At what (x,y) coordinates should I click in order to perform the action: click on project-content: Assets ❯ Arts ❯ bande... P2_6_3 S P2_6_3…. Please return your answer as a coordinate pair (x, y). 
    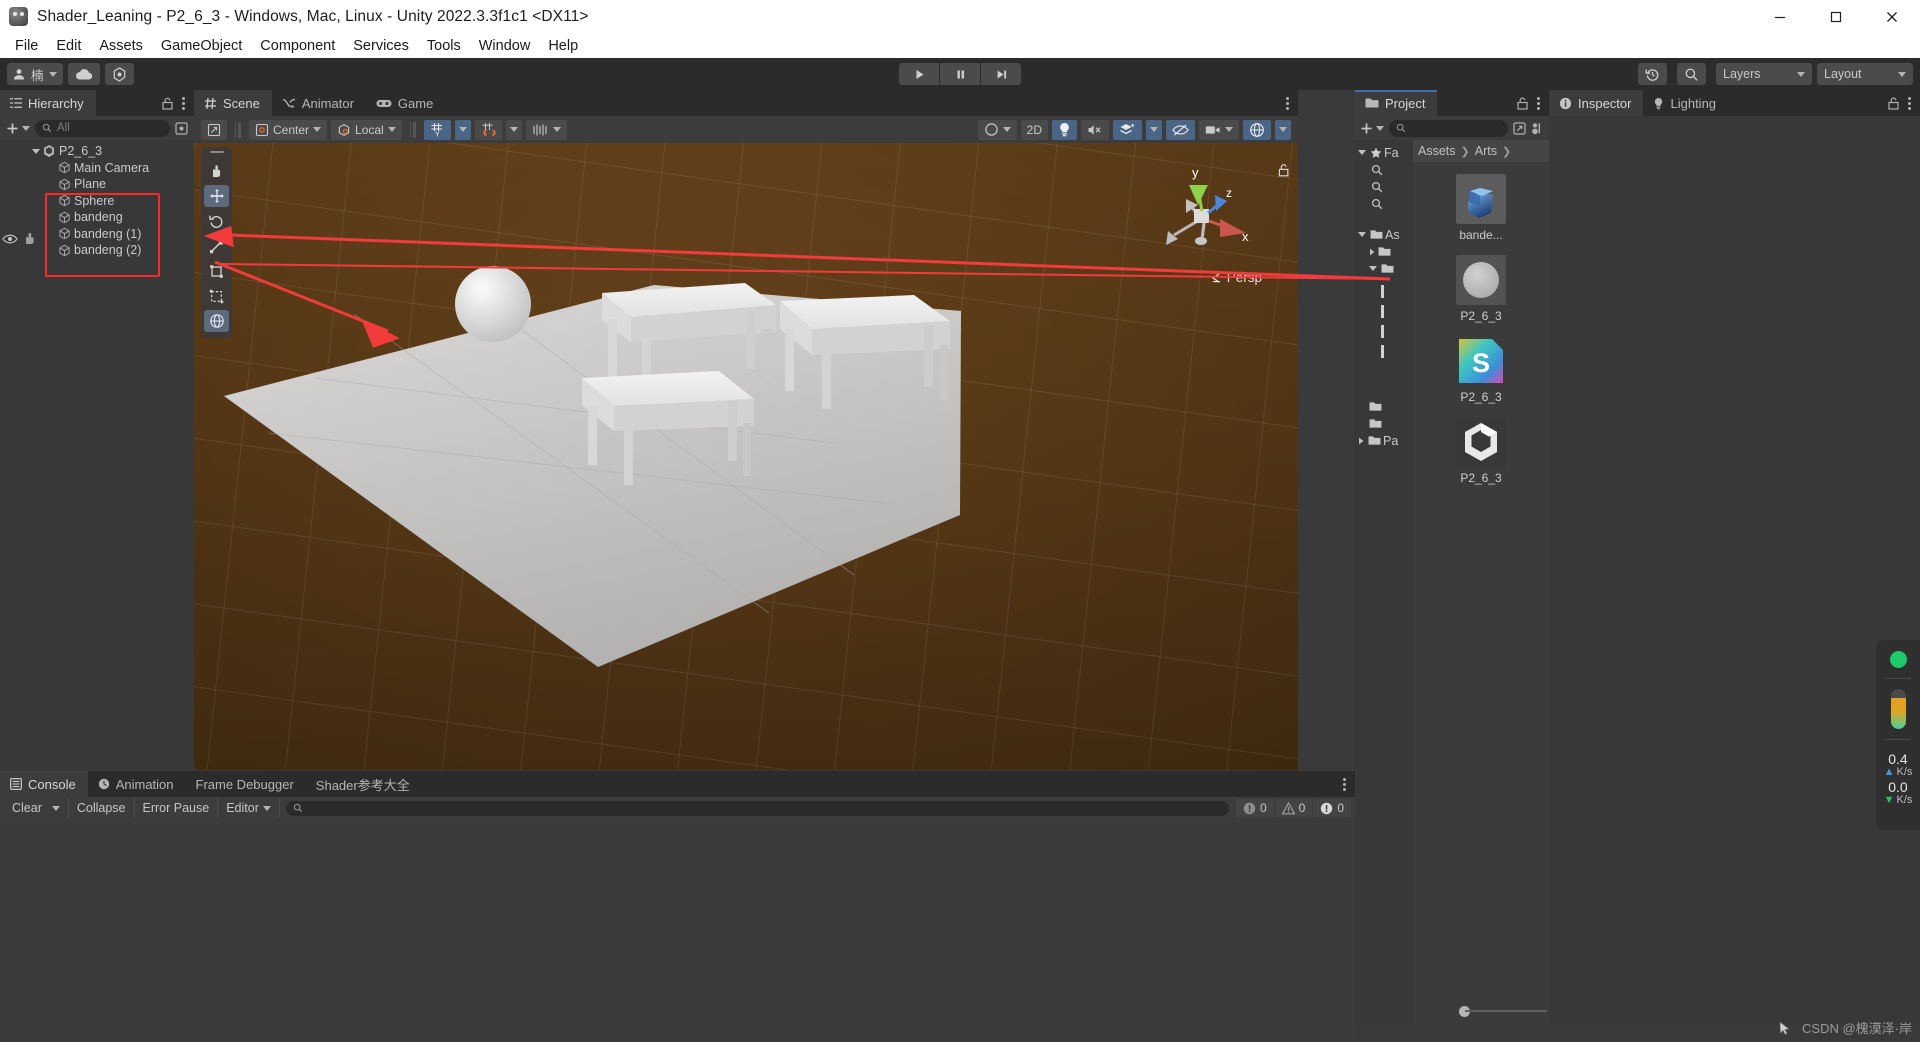
    Looking at the image, I should click on (1481, 582).